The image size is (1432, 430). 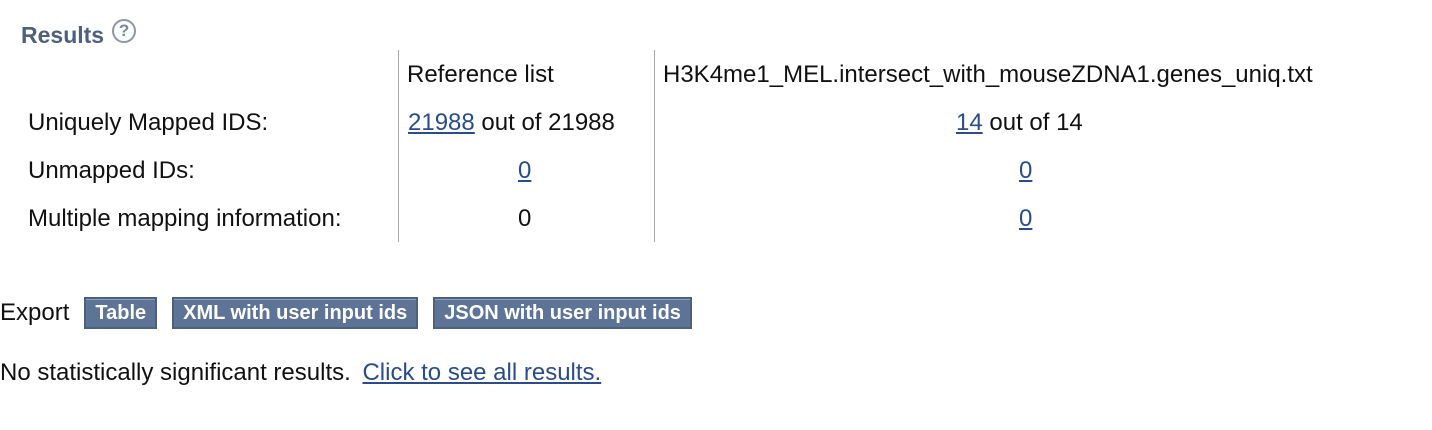 What do you see at coordinates (969, 122) in the screenshot?
I see `user-uniquely-mapped-link: 14` at bounding box center [969, 122].